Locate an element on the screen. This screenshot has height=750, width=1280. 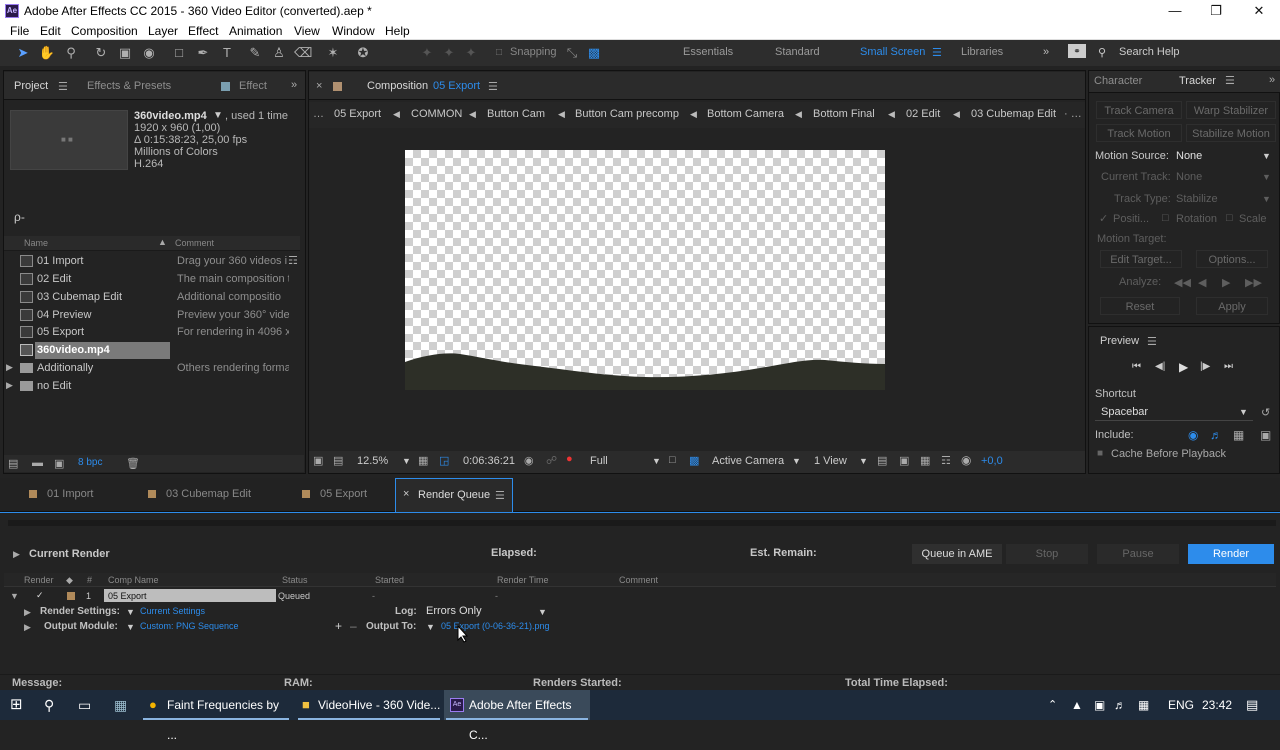
menu-effect: Effect is located at coordinates (203, 31).